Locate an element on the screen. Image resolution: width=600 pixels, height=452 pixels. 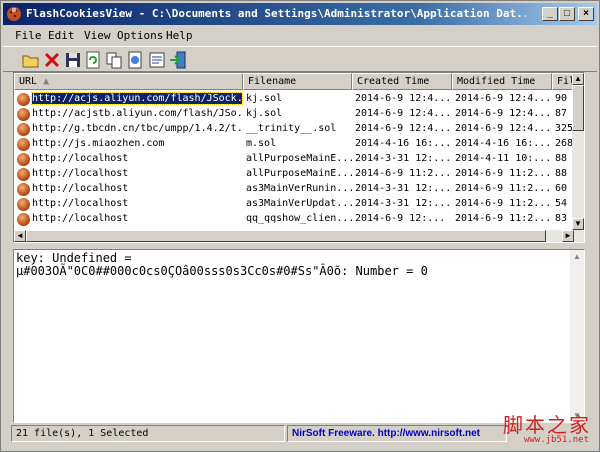
refresh-icon is located at coordinates (93, 60).